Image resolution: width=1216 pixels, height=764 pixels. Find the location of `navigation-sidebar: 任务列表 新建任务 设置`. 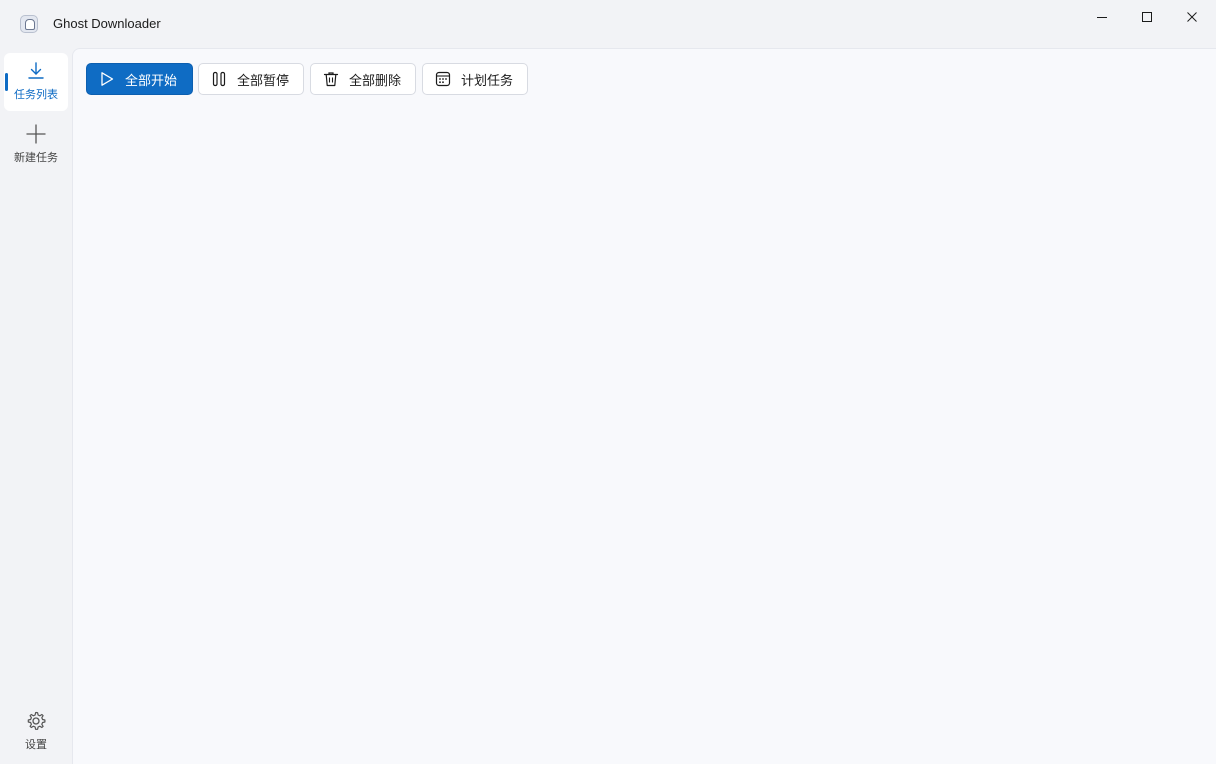

navigation-sidebar: 任务列表 新建任务 设置 is located at coordinates (36, 406).